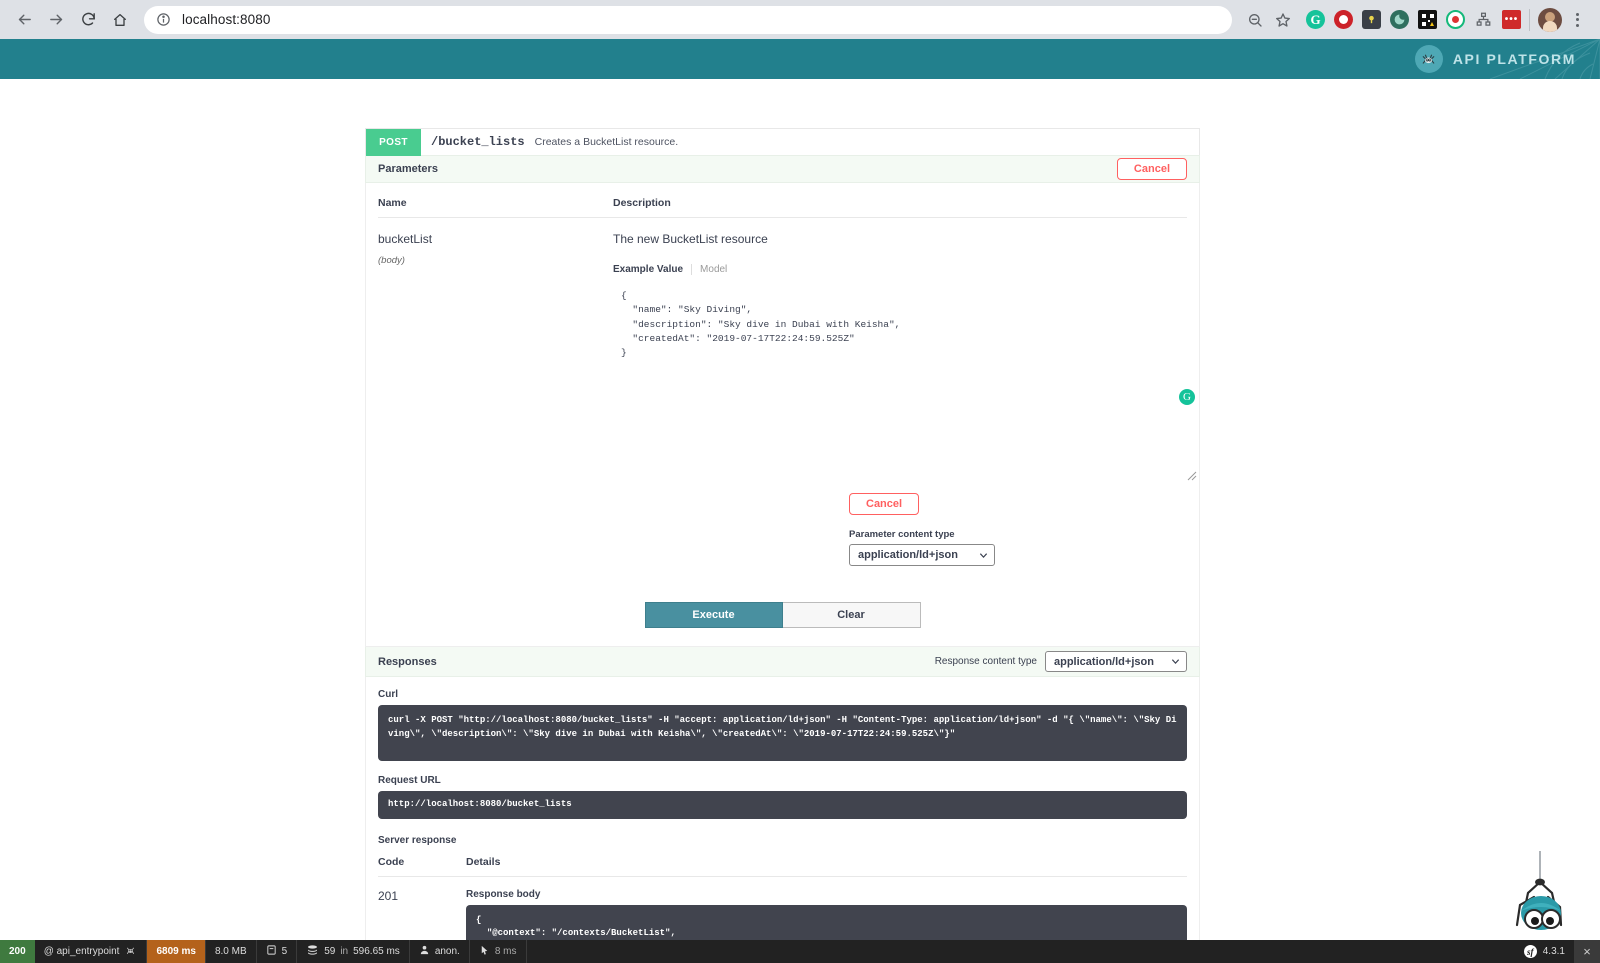 The image size is (1600, 963). Describe the element at coordinates (312, 951) in the screenshot. I see `database-icon` at that location.